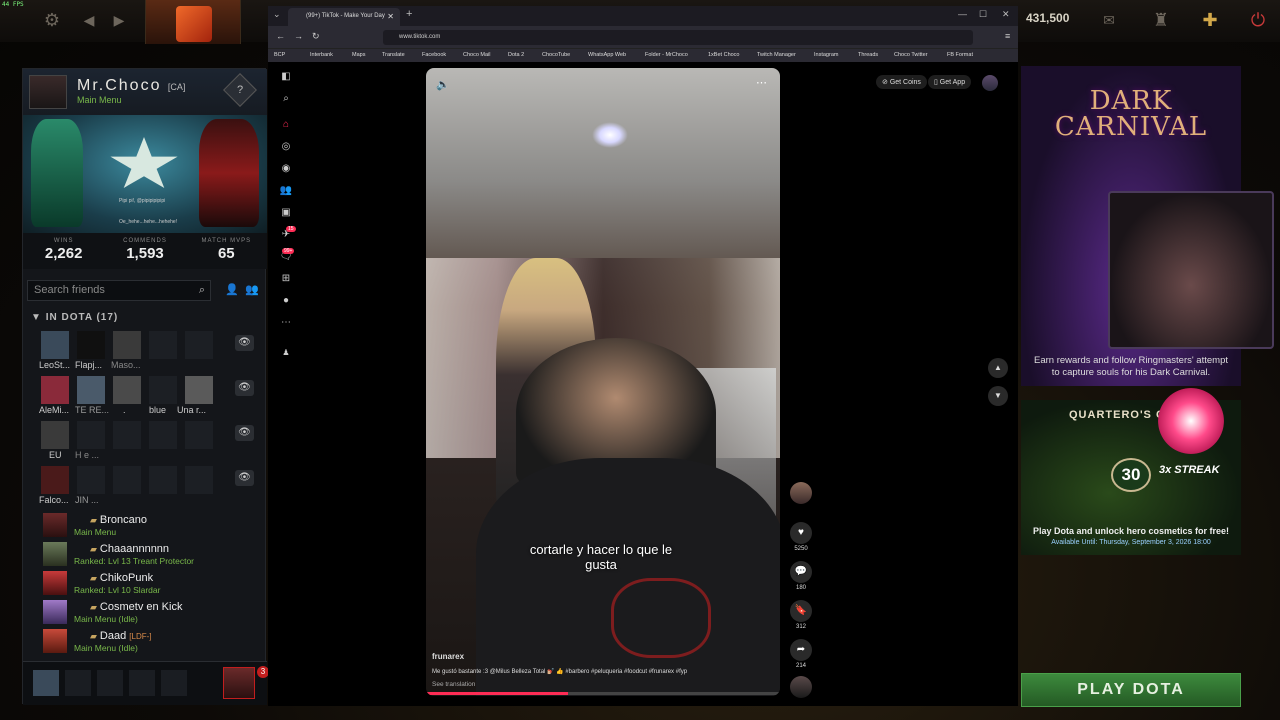 Image resolution: width=1280 pixels, height=720 pixels. What do you see at coordinates (286, 77) in the screenshot?
I see `sidebar-toggle-icon: ◧` at bounding box center [286, 77].